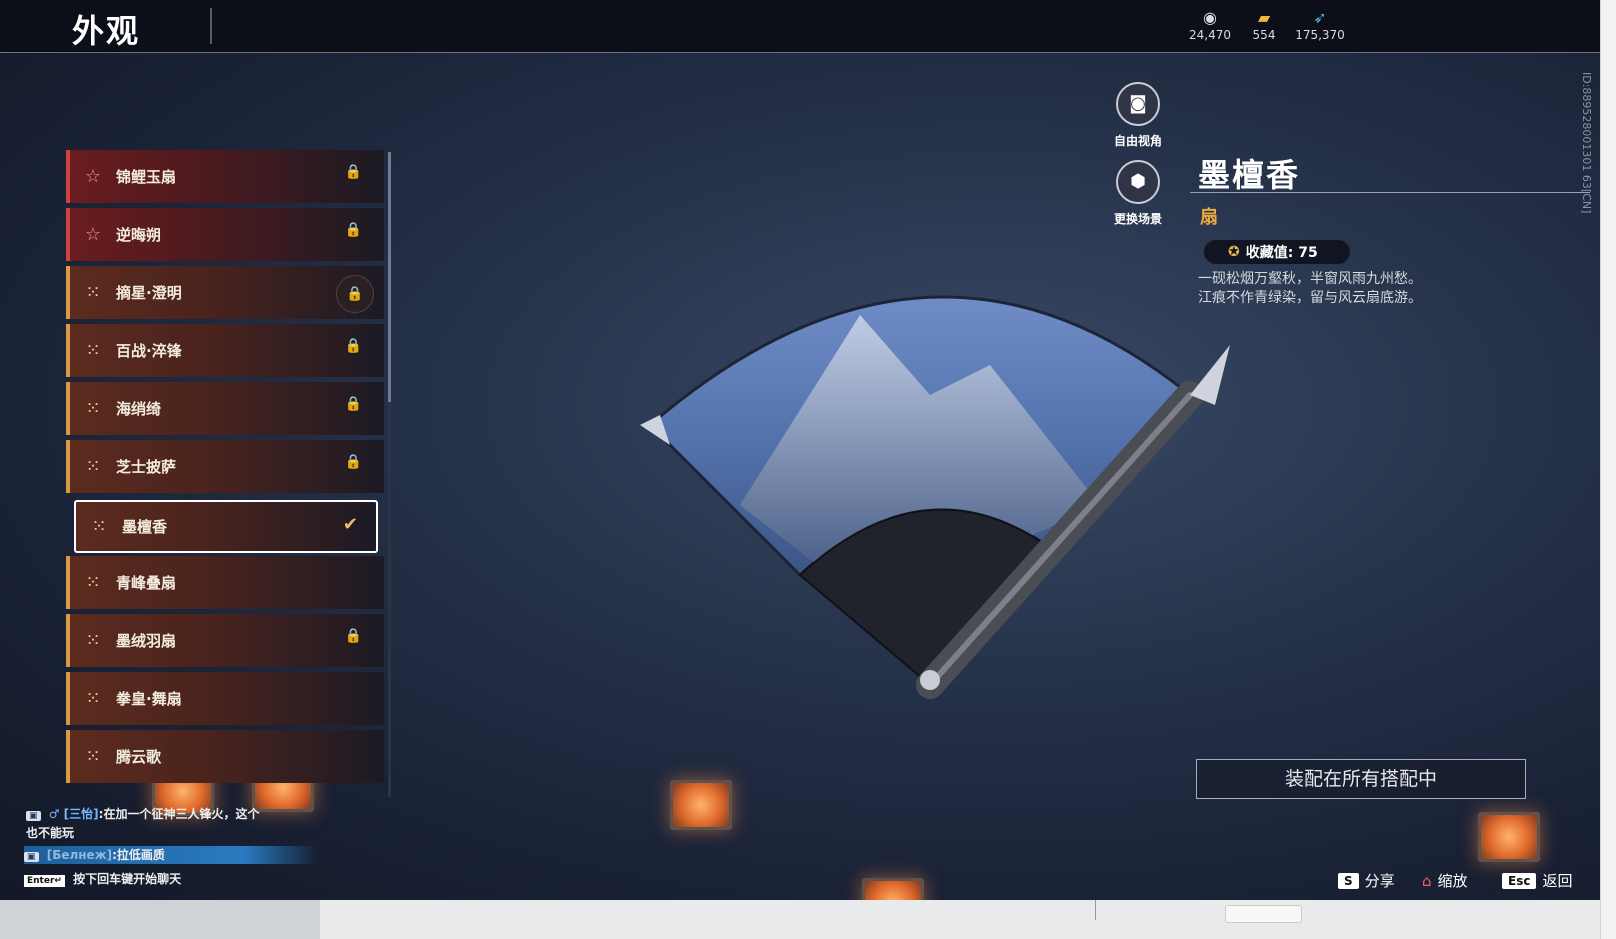 This screenshot has width=1616, height=939. What do you see at coordinates (225, 408) in the screenshot?
I see `list-item: ⁙ 海绡绮 🔒` at bounding box center [225, 408].